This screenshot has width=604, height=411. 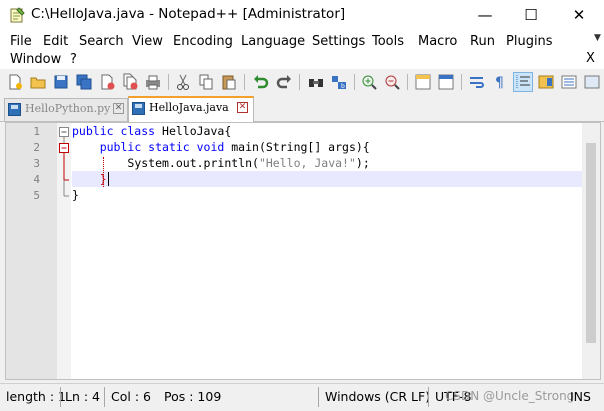 What do you see at coordinates (316, 82) in the screenshot?
I see `find-icon` at bounding box center [316, 82].